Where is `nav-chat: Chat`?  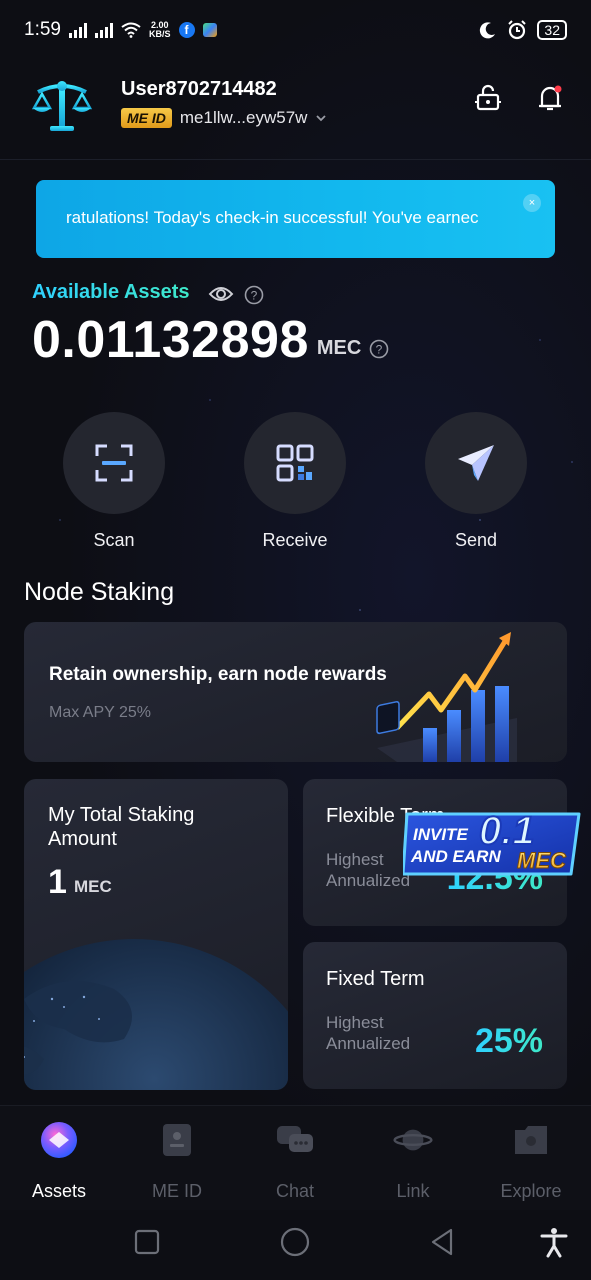
nav-chat: Chat is located at coordinates (295, 1161).